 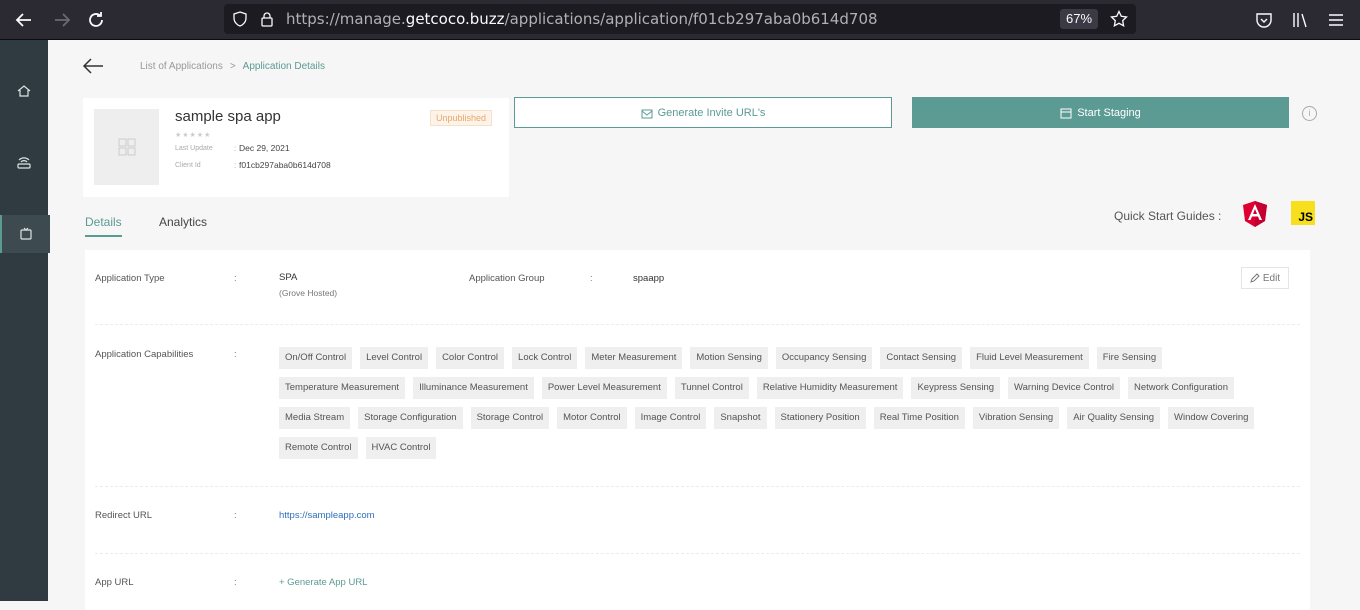 I want to click on application-icon, so click(x=26, y=233).